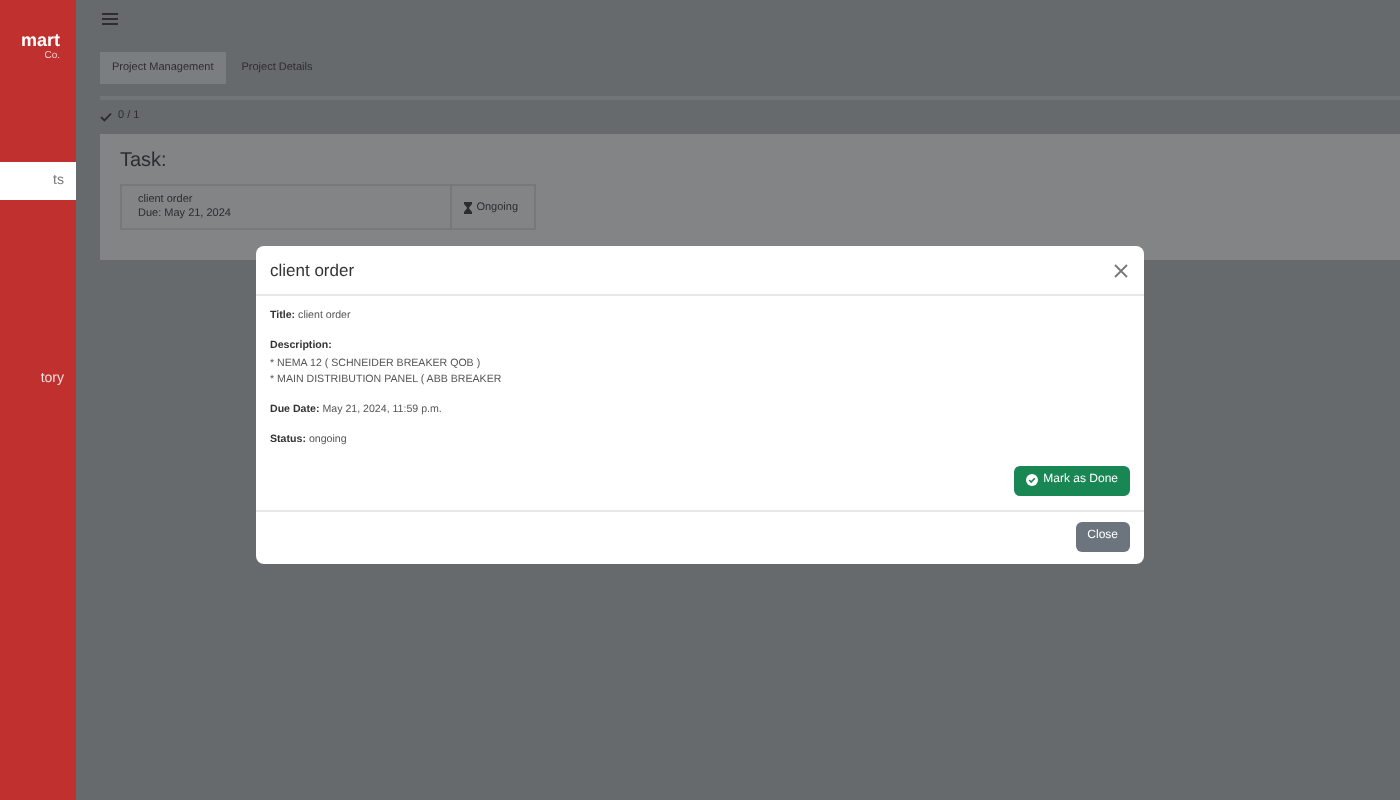 The width and height of the screenshot is (1400, 800). I want to click on check-icon, so click(106, 116).